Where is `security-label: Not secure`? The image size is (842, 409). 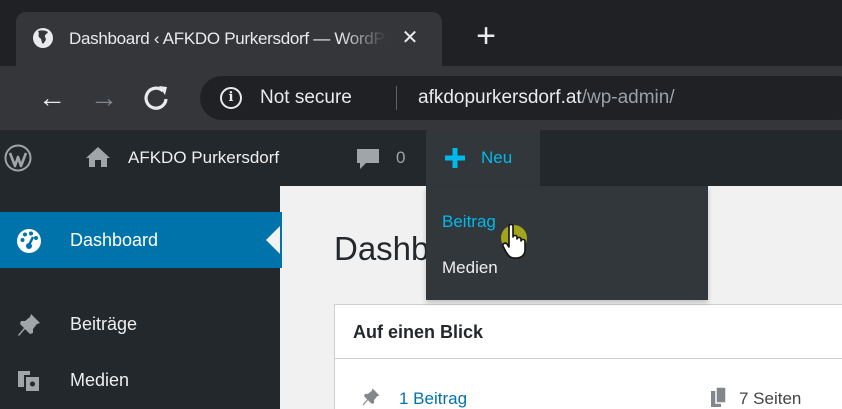 security-label: Not secure is located at coordinates (306, 98).